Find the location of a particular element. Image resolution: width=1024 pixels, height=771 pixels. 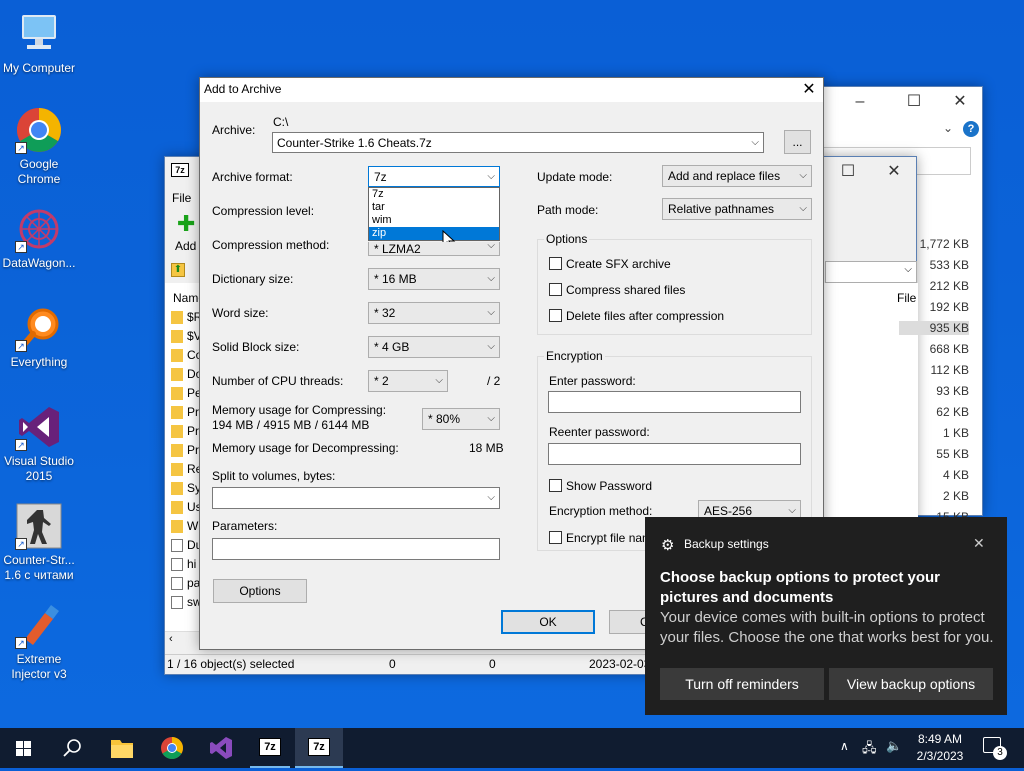

archive-format-combo: 7z ⌵ is located at coordinates (434, 176).